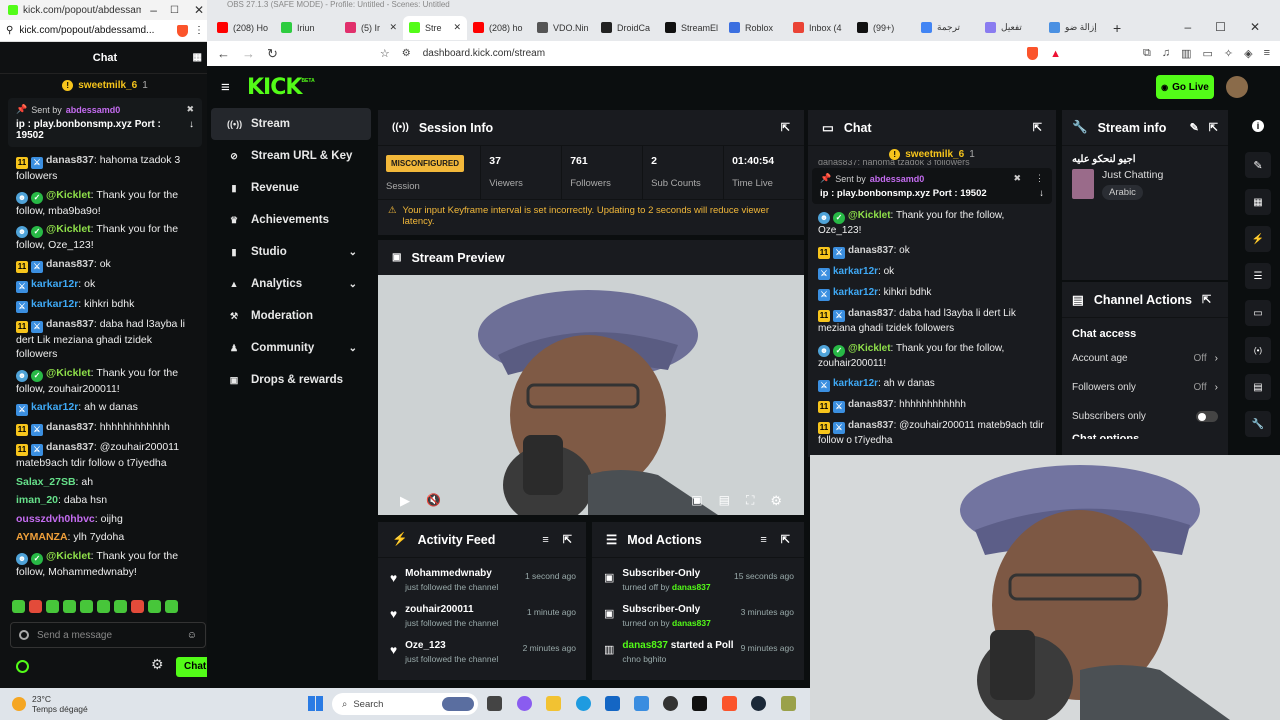 The height and width of the screenshot is (720, 1280). What do you see at coordinates (524, 703) in the screenshot?
I see `copilot-icon` at bounding box center [524, 703].